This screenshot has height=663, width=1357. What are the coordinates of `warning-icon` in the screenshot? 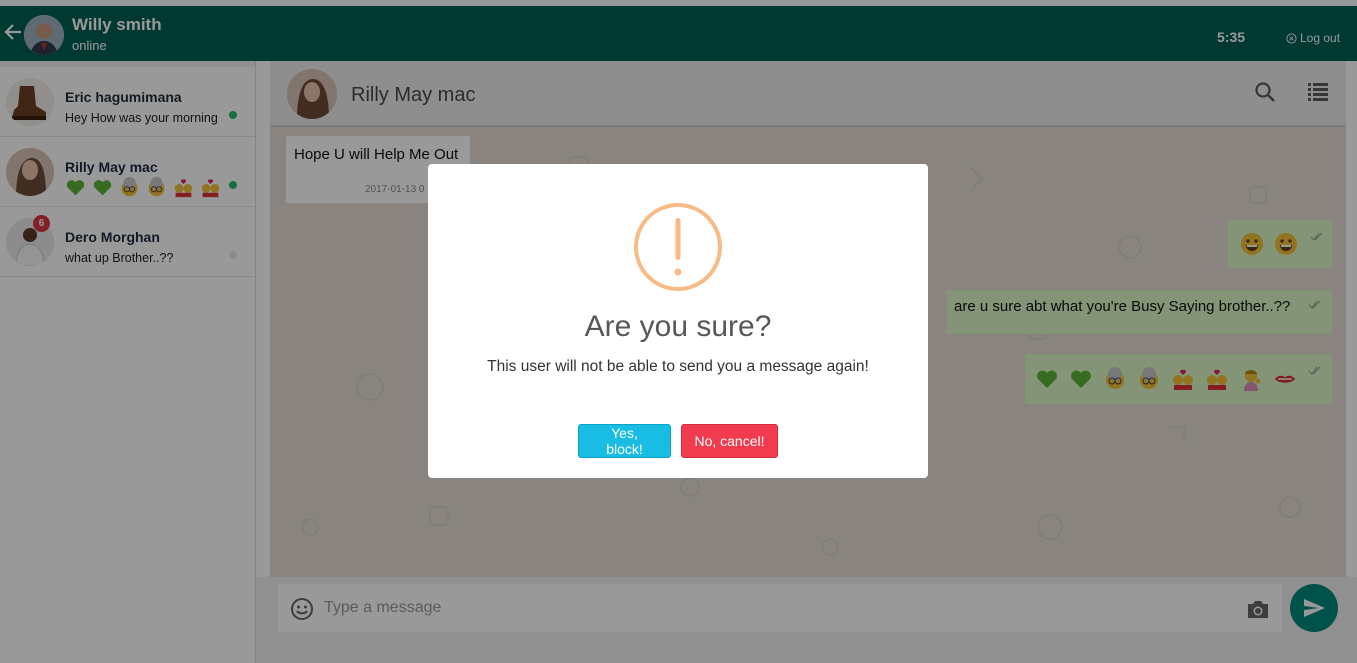 It's located at (678, 247).